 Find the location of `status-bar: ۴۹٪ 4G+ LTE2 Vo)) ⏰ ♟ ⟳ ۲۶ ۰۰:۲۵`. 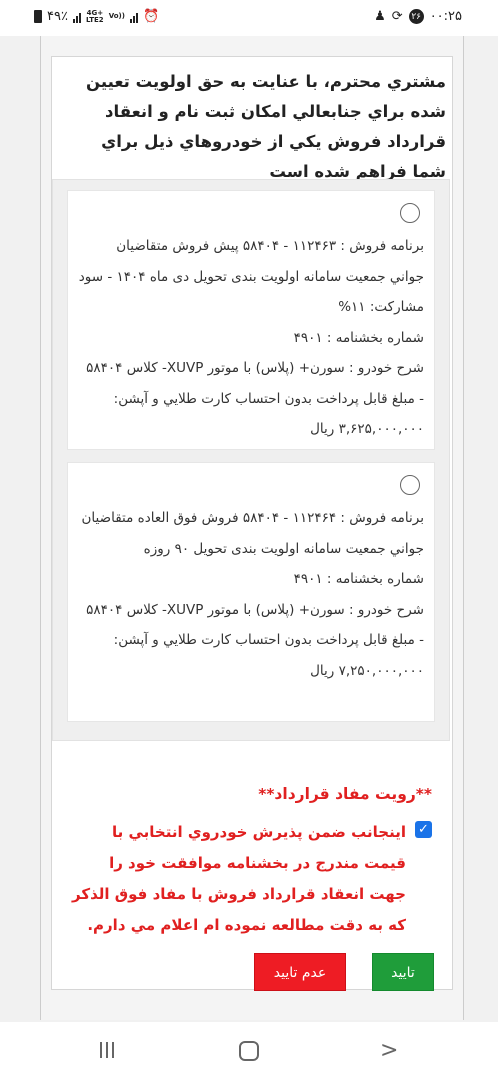

status-bar: ۴۹٪ 4G+ LTE2 Vo)) ⏰ ♟ ⟳ ۲۶ ۰۰:۲۵ is located at coordinates (249, 18).